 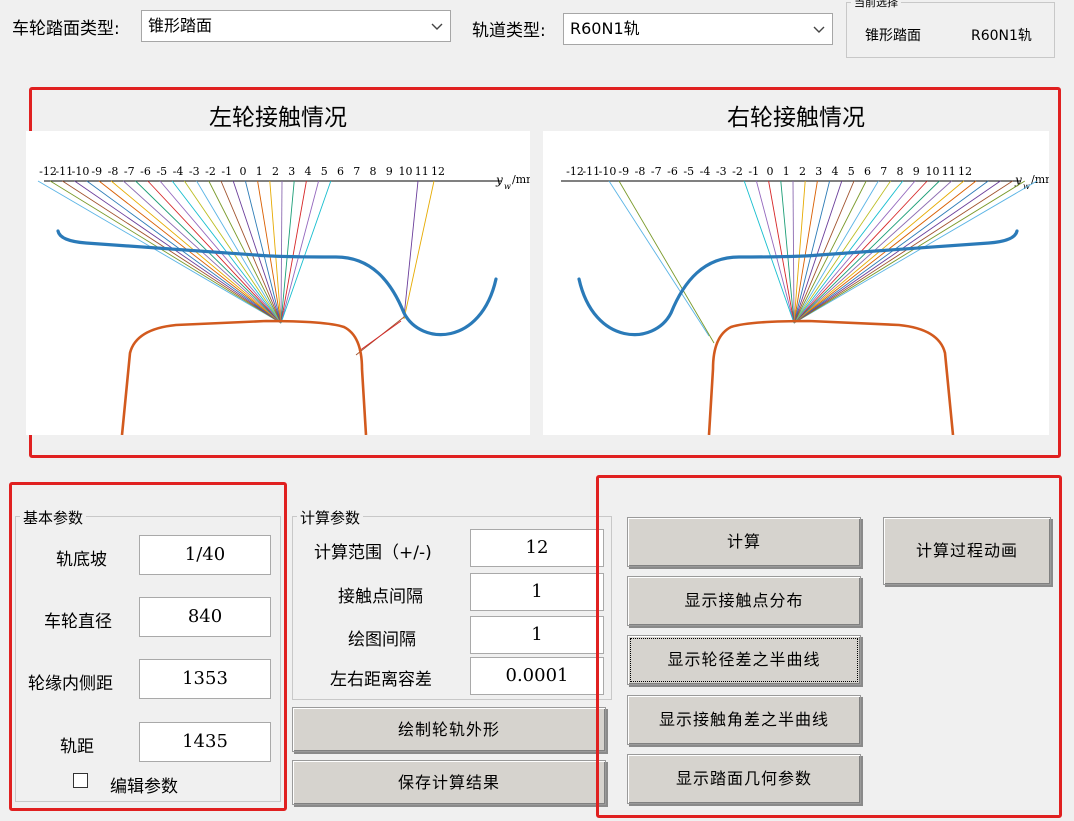 What do you see at coordinates (70, 684) in the screenshot?
I see `flange-back-distance-label: 轮缘内侧距` at bounding box center [70, 684].